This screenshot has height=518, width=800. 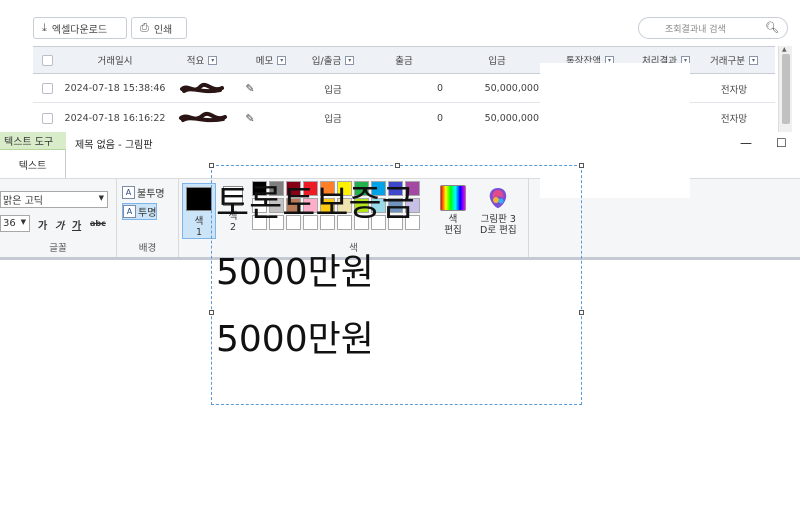 I want to click on result-search-input: 조회결과내 검색 🔍︎, so click(x=713, y=28).